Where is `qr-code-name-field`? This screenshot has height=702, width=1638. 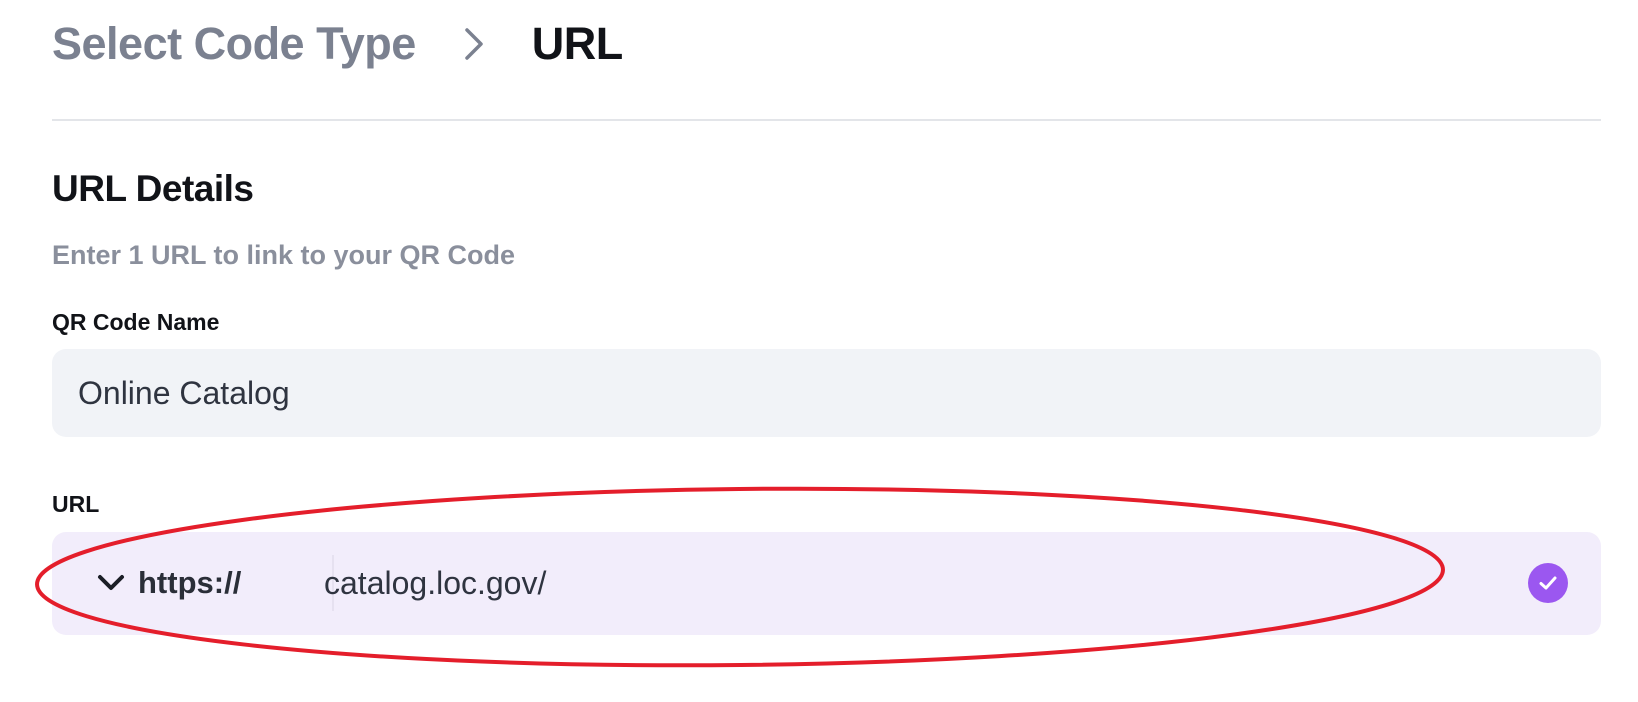 qr-code-name-field is located at coordinates (826, 393).